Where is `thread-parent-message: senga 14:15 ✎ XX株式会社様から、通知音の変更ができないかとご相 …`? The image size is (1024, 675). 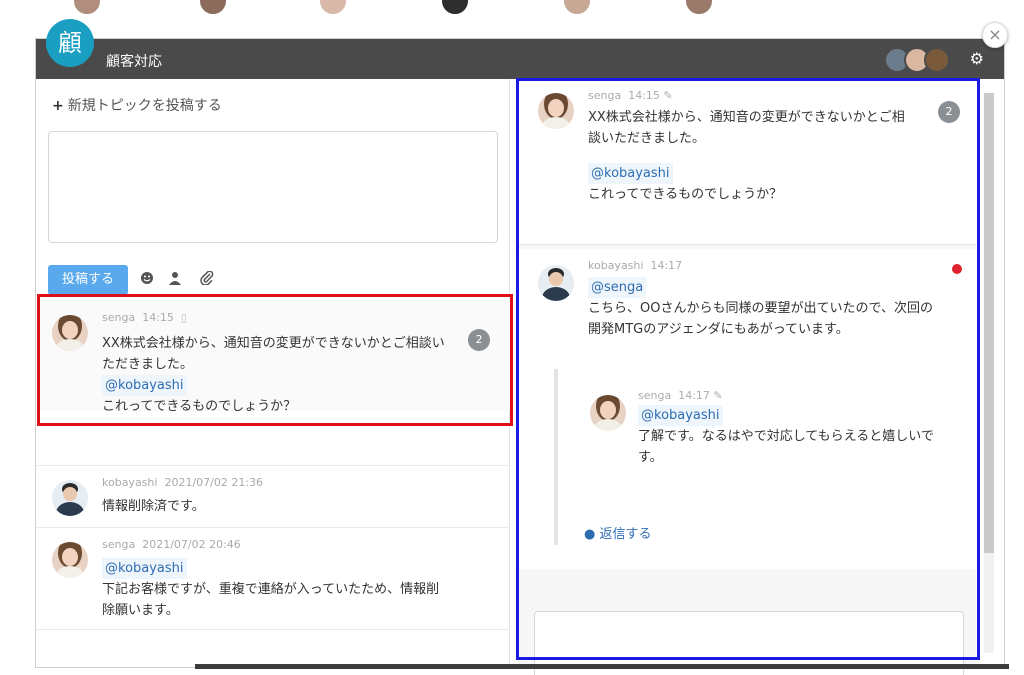
thread-parent-message: senga 14:15 ✎ XX株式会社様から、通知音の変更ができないかとご相 … is located at coordinates (747, 162).